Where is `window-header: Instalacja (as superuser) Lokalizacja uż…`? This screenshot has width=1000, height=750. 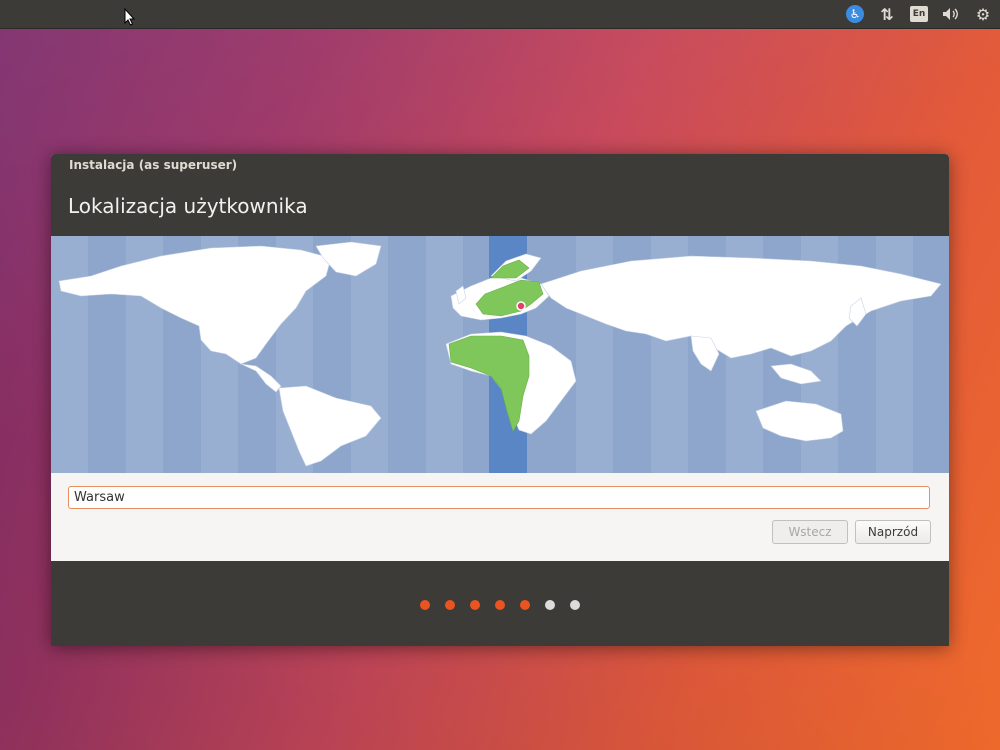
window-header: Instalacja (as superuser) Lokalizacja uż… is located at coordinates (500, 195).